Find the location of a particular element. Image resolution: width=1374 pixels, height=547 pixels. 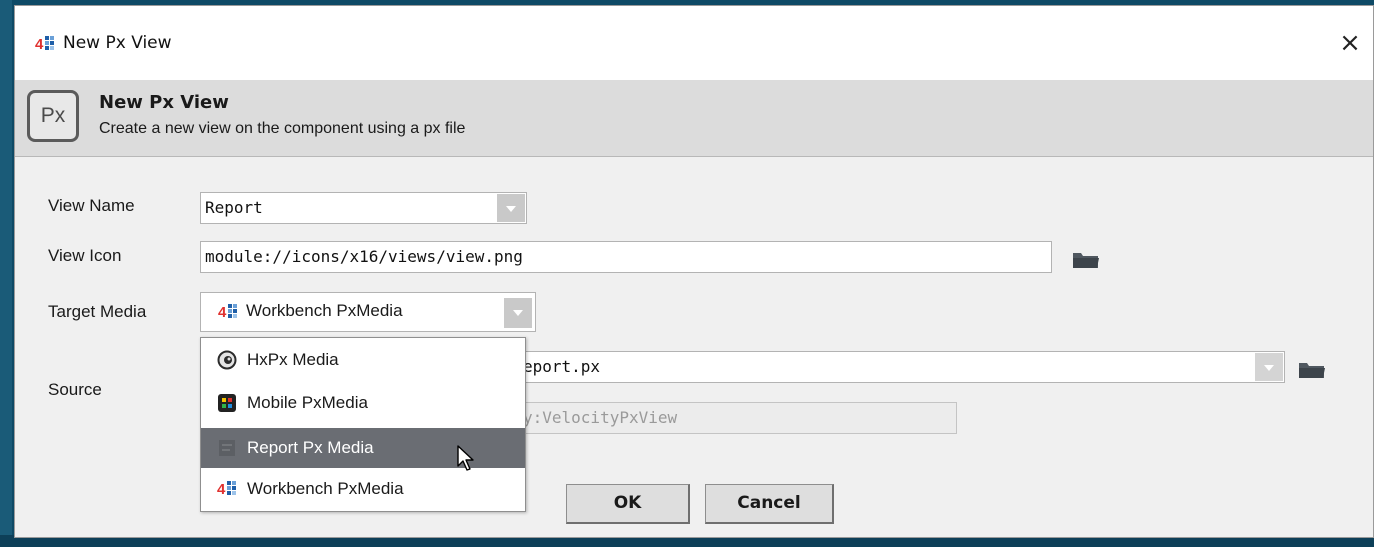

option-label: Workbench PxMedia is located at coordinates (325, 488).